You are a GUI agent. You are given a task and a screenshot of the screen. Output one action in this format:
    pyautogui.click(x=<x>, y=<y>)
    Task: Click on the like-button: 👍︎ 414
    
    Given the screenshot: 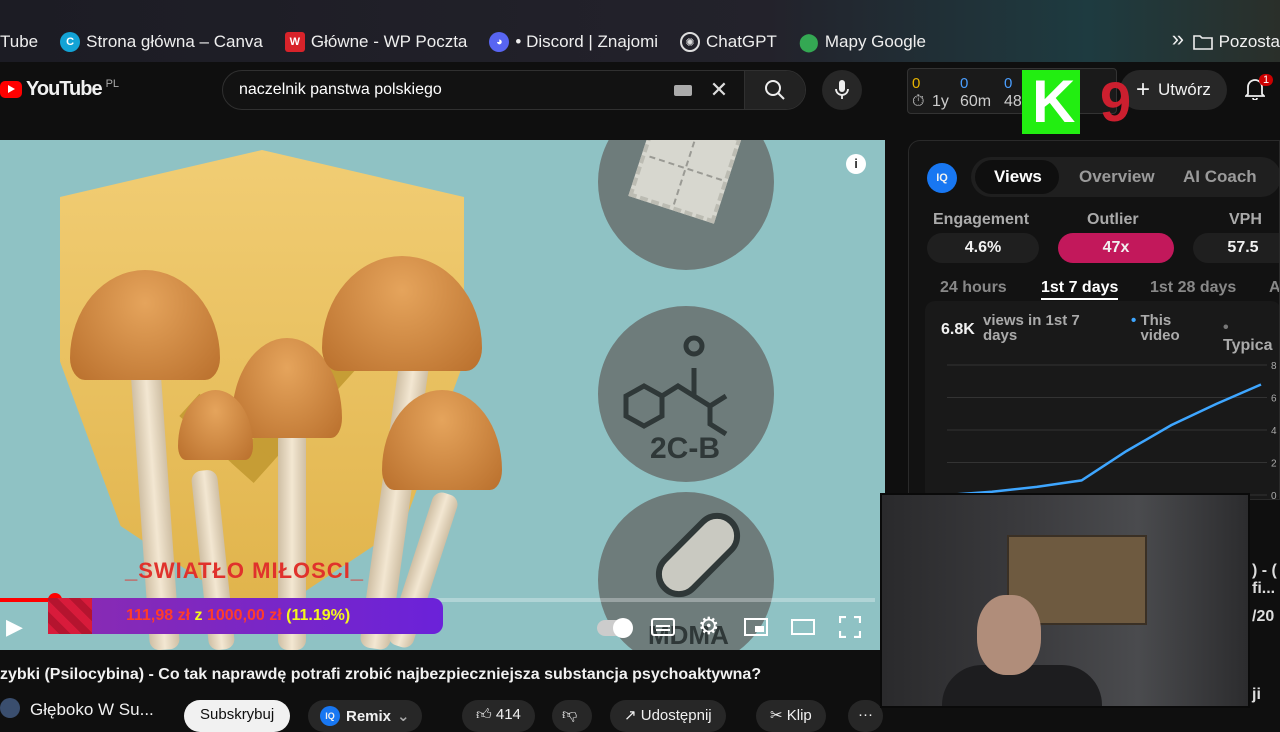 What is the action you would take?
    pyautogui.click(x=498, y=716)
    